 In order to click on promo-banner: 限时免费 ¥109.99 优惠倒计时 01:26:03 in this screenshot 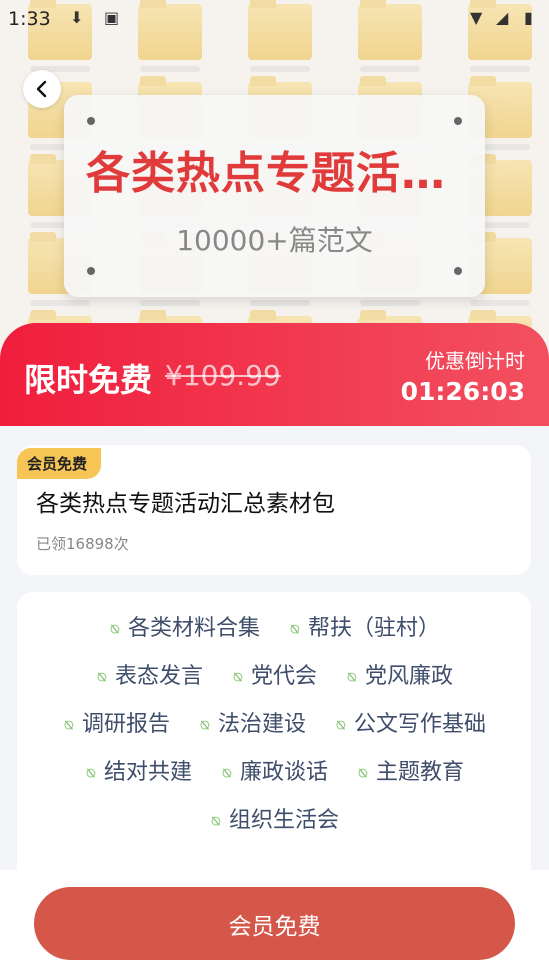, I will do `click(274, 374)`.